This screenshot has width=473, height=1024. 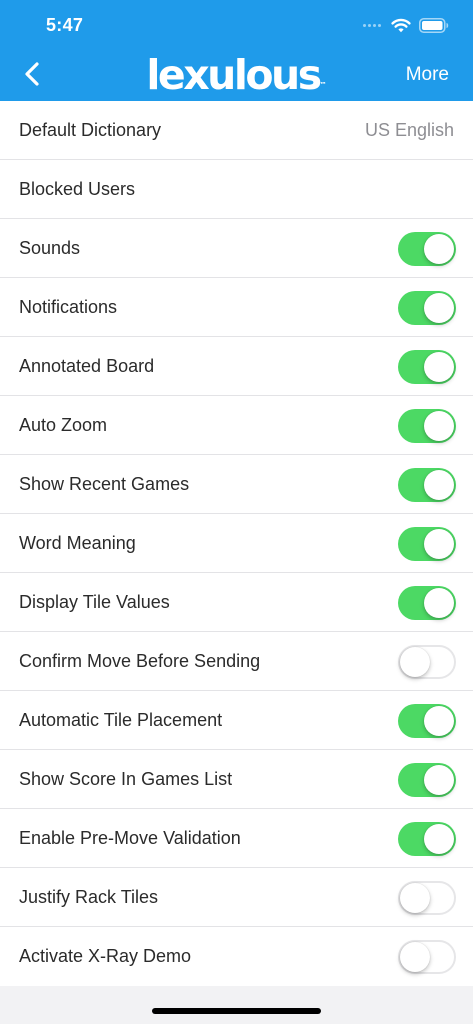 I want to click on settings-row-annotated-board: Annotated Board, so click(x=236, y=366).